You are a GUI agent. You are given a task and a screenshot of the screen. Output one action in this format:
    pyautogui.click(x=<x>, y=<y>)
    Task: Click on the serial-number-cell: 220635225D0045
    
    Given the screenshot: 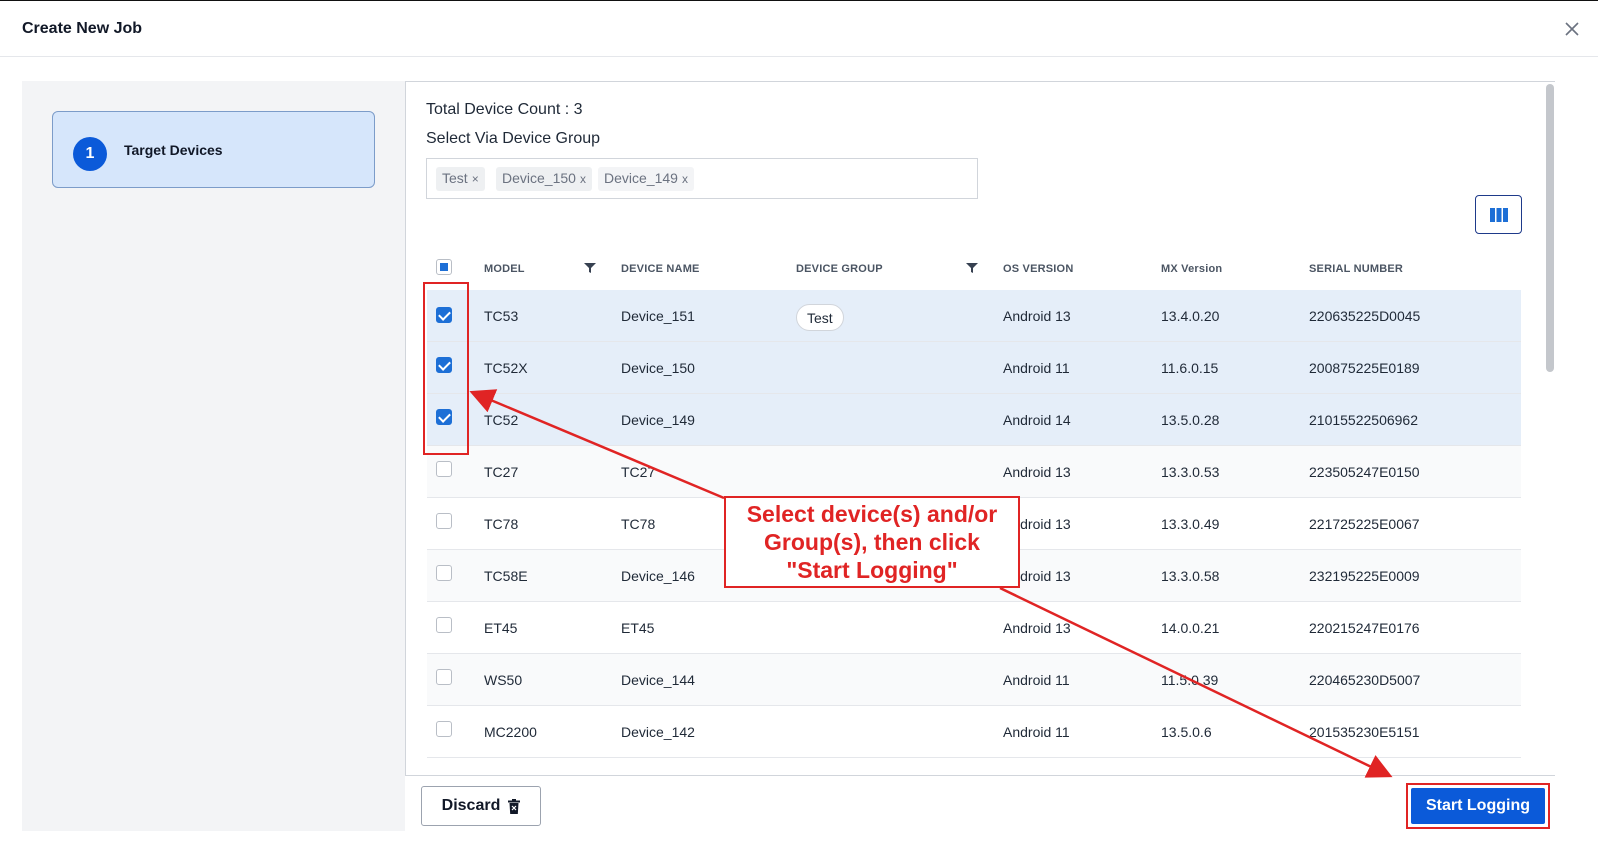 What is the action you would take?
    pyautogui.click(x=1365, y=316)
    